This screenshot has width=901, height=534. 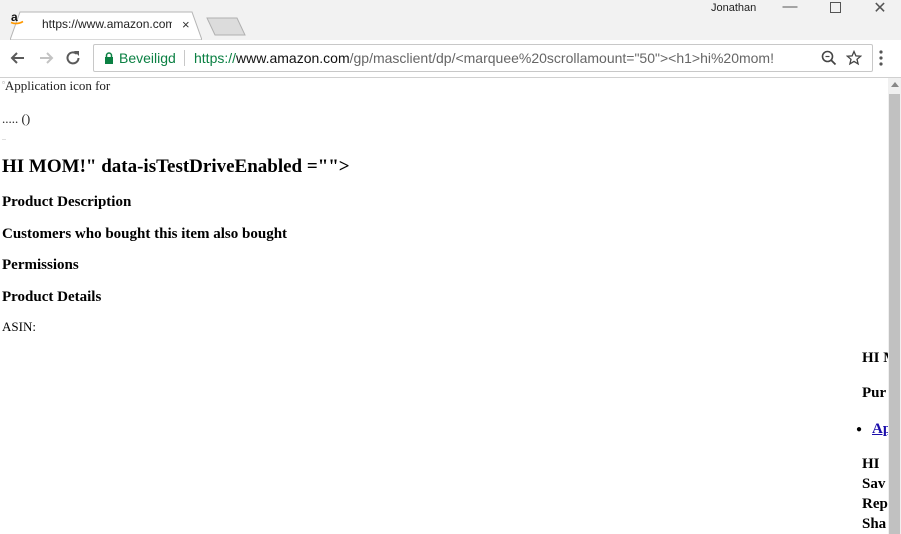 What do you see at coordinates (46, 58) in the screenshot?
I see `forward-arrow-icon` at bounding box center [46, 58].